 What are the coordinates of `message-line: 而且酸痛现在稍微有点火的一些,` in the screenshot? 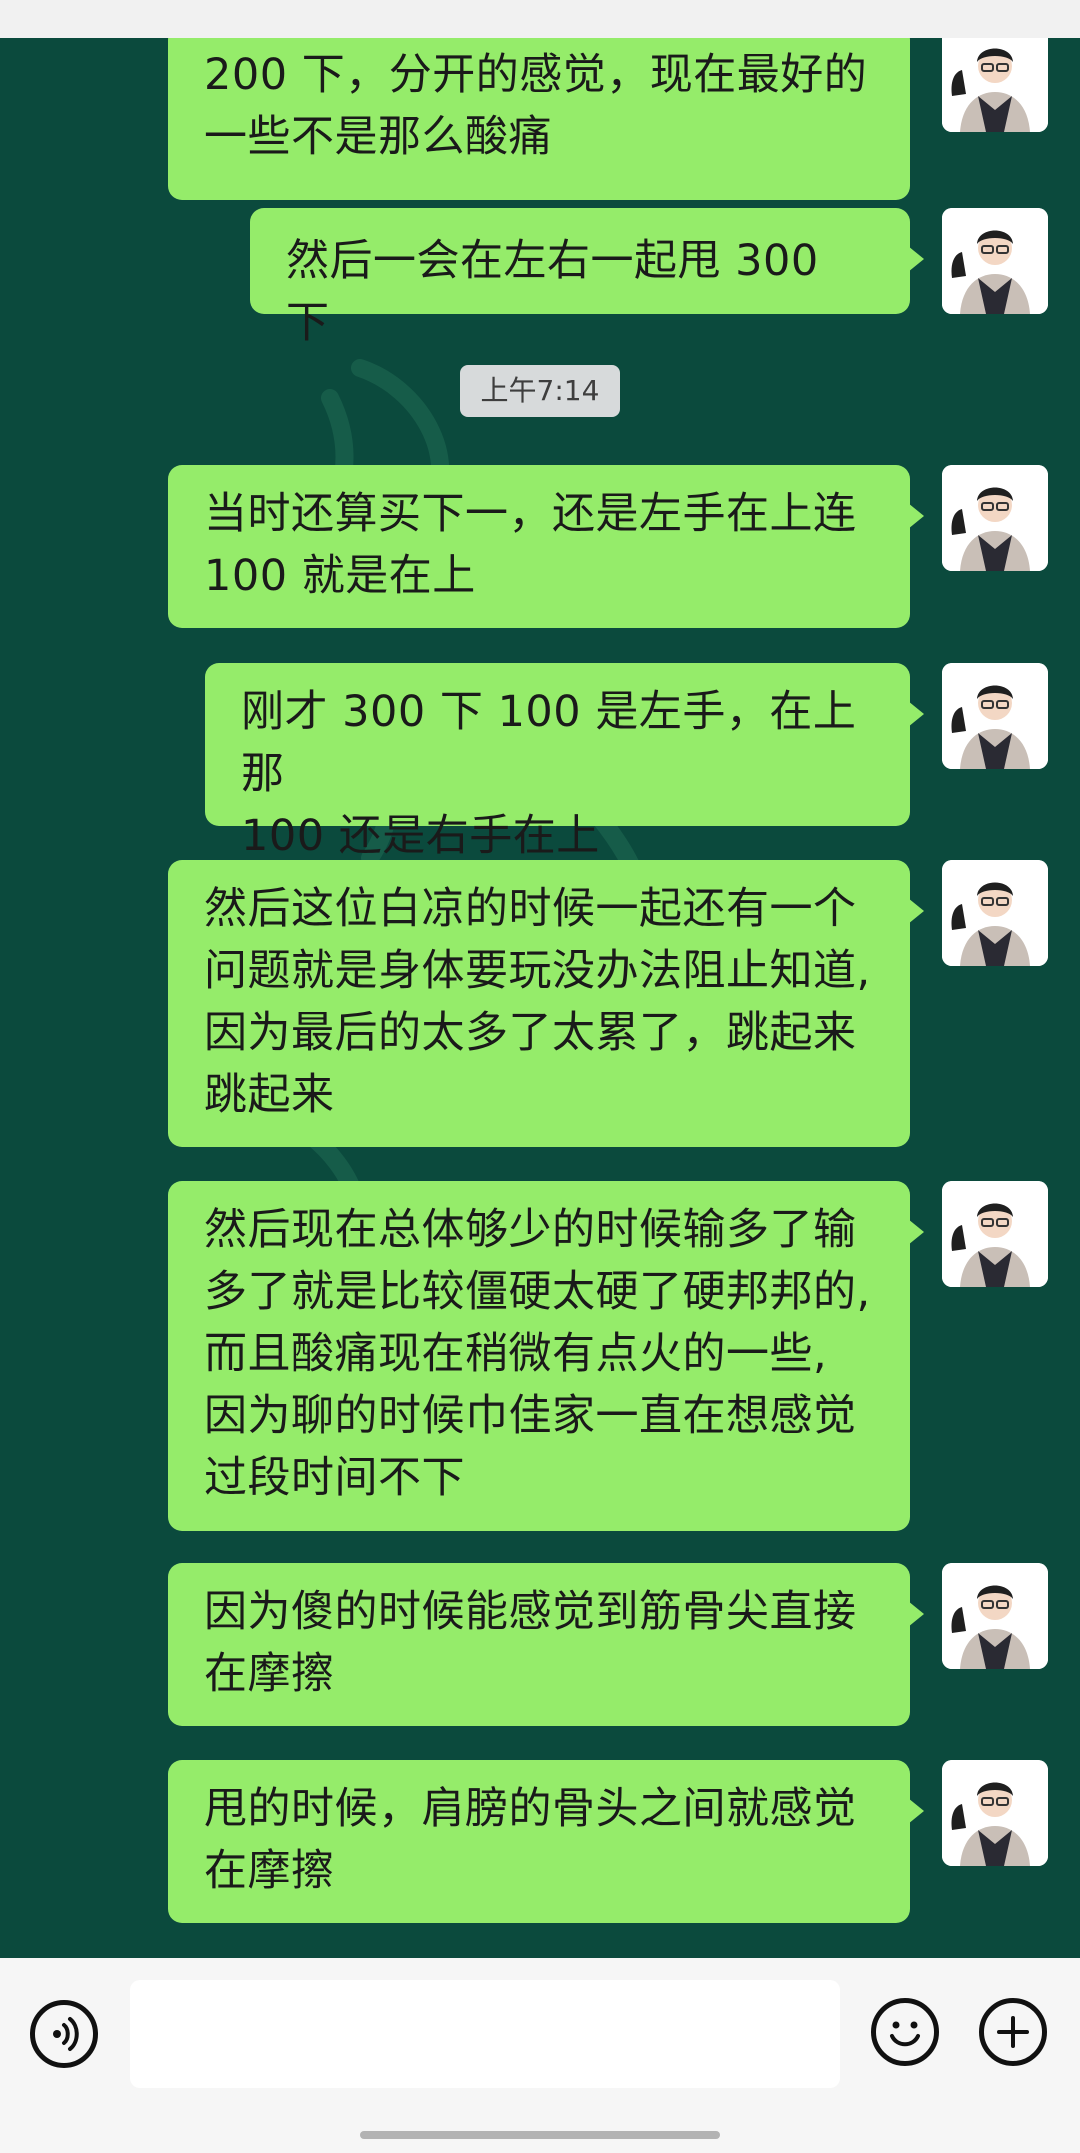 It's located at (516, 1354).